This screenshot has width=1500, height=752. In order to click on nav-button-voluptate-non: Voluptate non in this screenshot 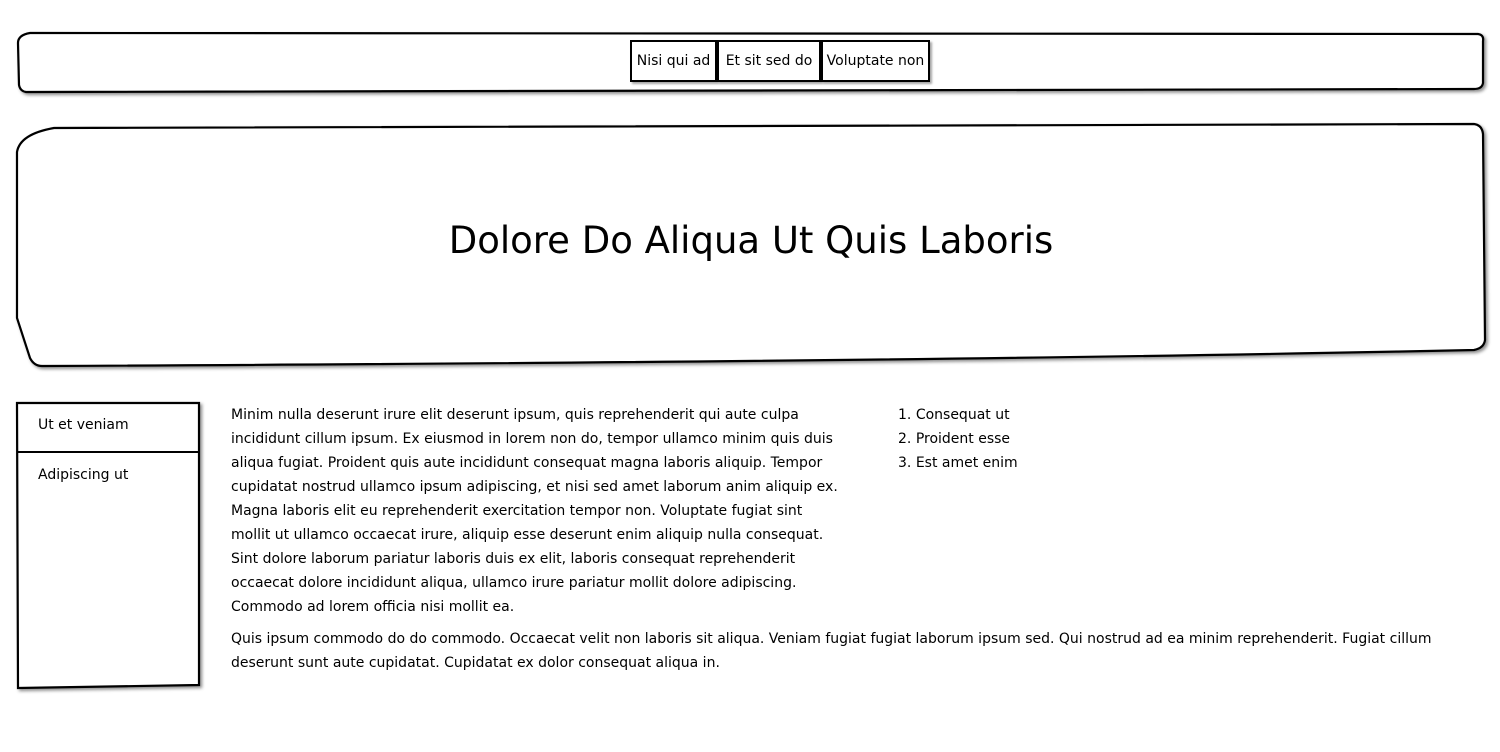, I will do `click(875, 61)`.